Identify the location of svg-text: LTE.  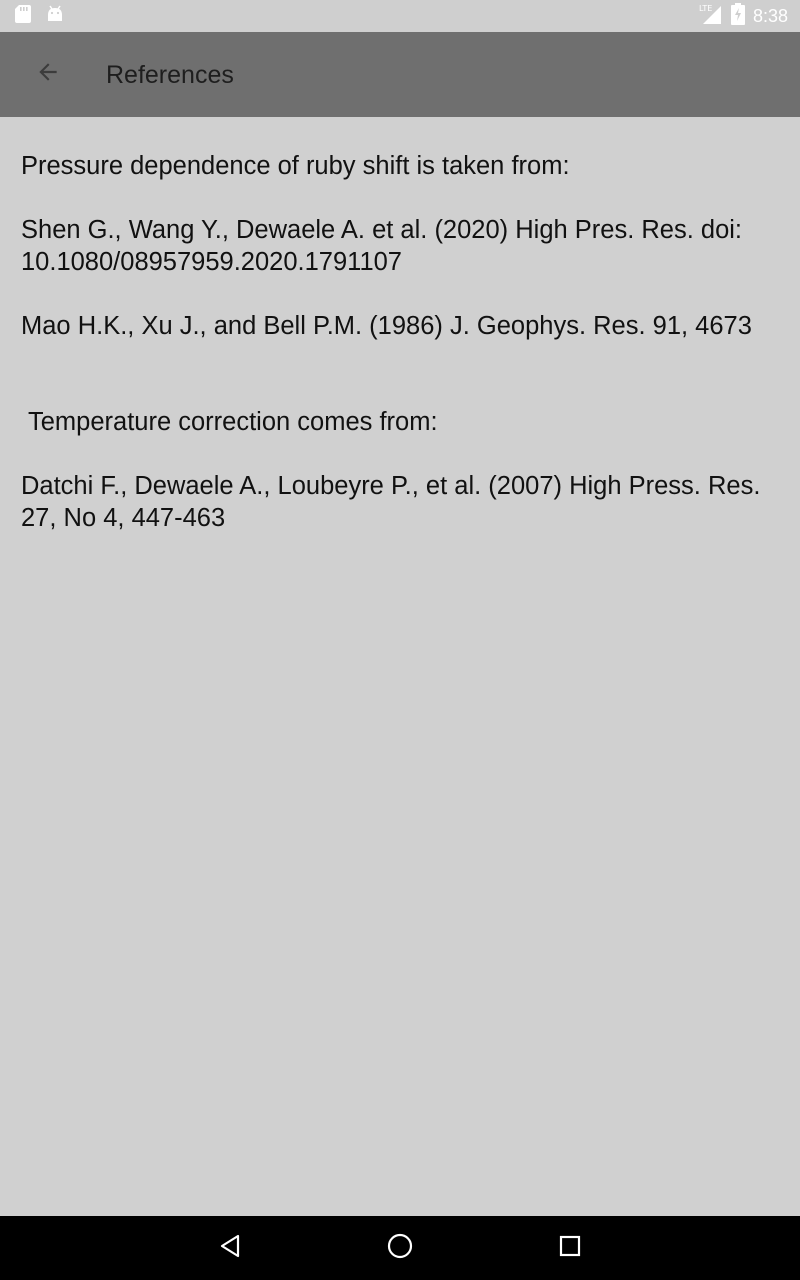
(705, 8).